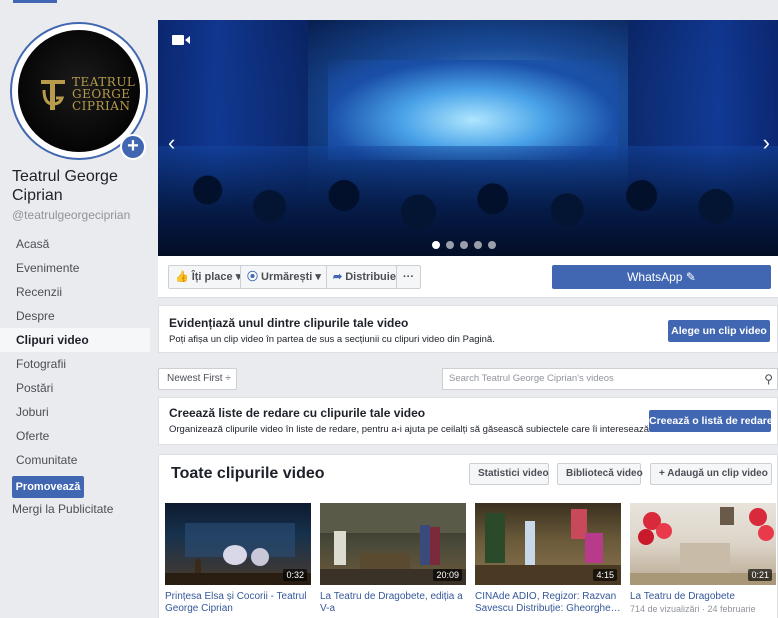  I want to click on nav-item-acasa: Acasă, so click(75, 244).